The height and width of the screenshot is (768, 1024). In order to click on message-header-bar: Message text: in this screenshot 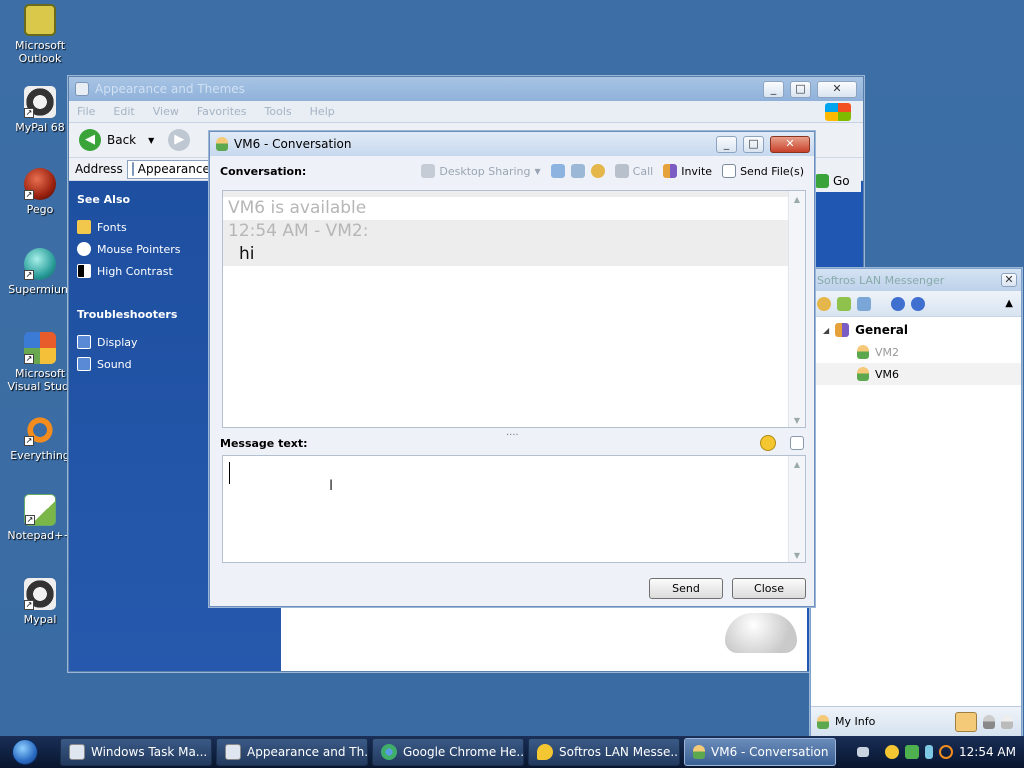, I will do `click(512, 443)`.